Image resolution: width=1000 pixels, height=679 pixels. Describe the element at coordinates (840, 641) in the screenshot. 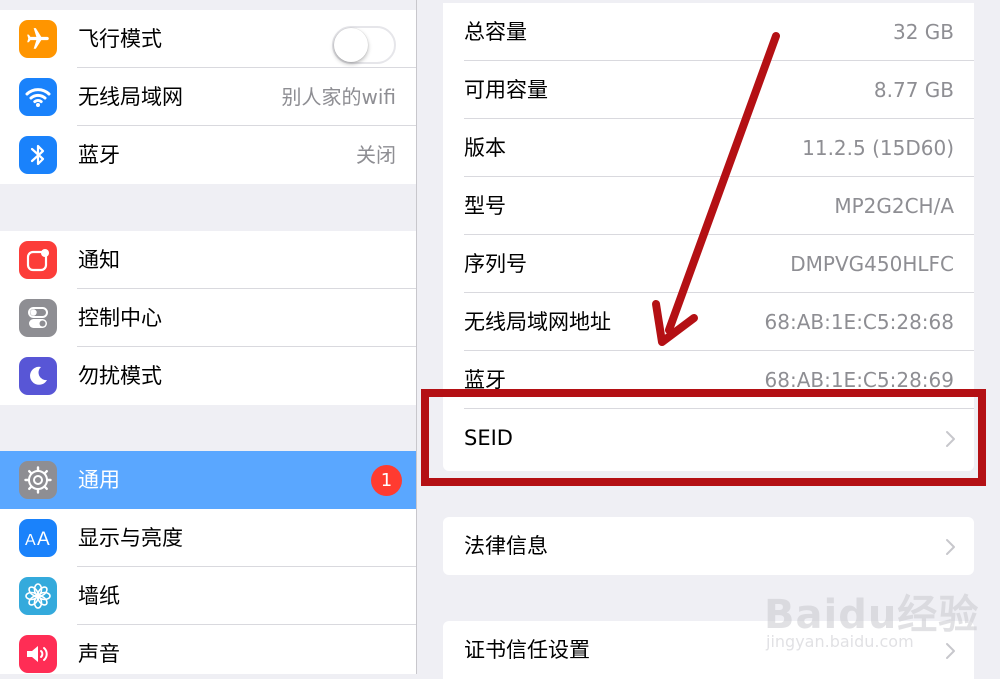

I see `watermark-url-text: jingyan.baidu.com` at that location.